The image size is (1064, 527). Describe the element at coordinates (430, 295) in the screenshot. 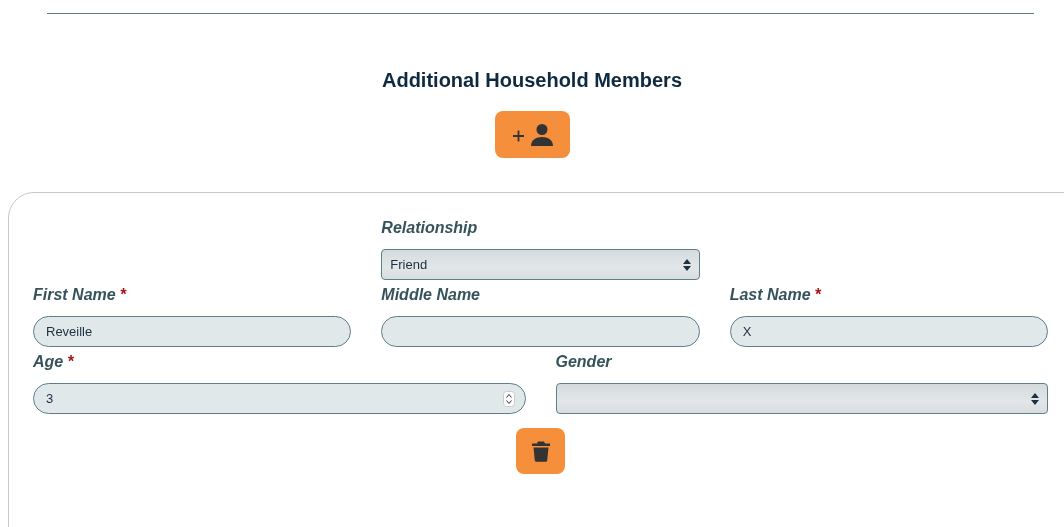

I see `field-label: Middle Name` at that location.